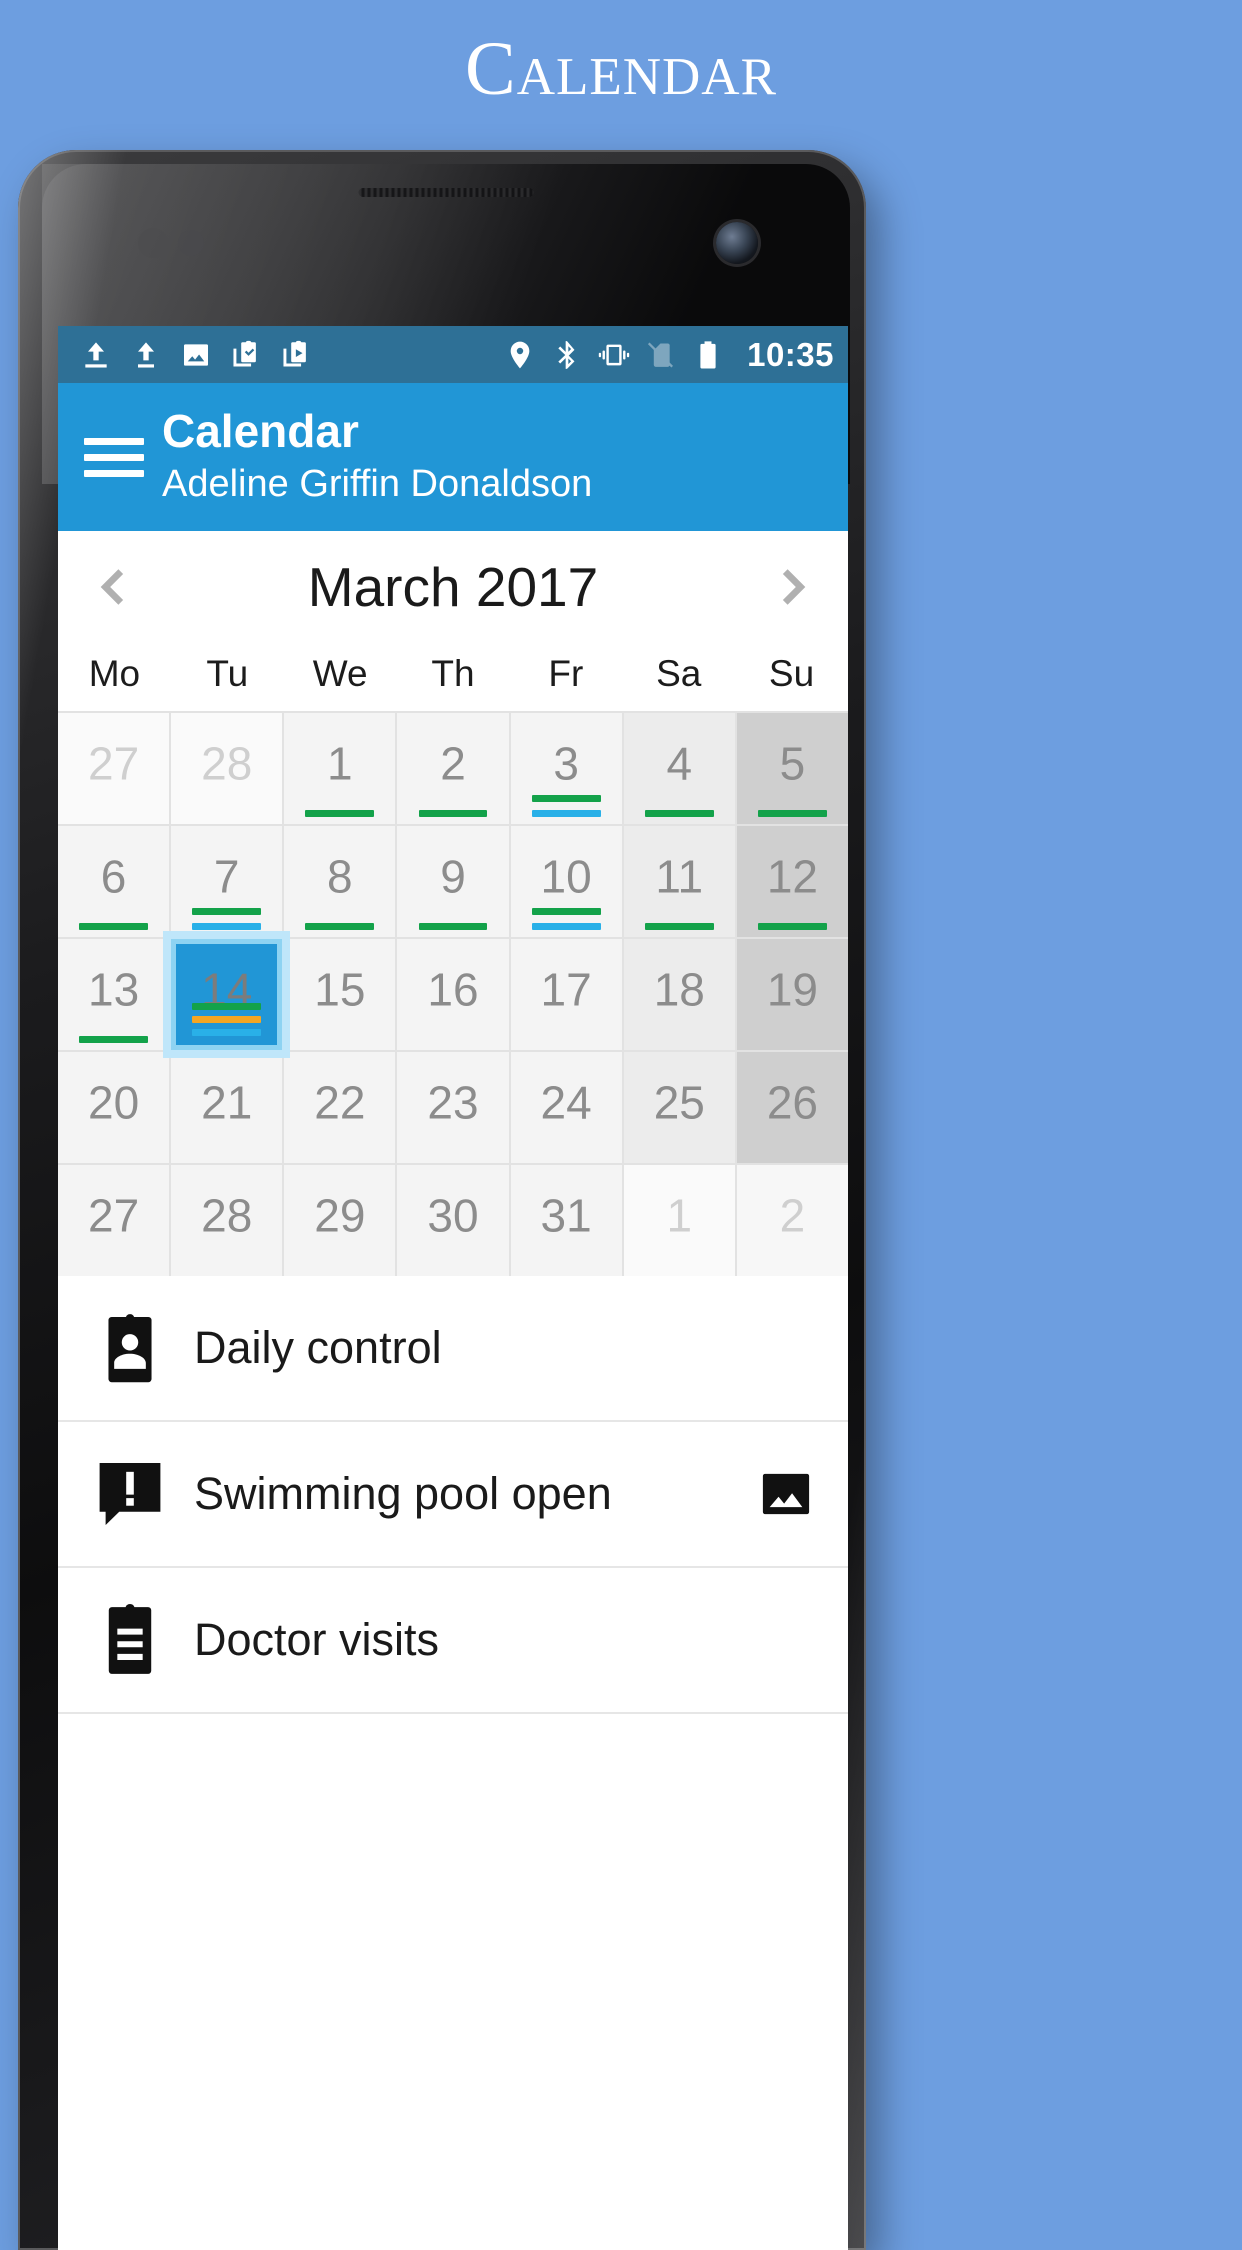 The height and width of the screenshot is (2250, 1242). I want to click on calendar-day-cell: 13, so click(114, 994).